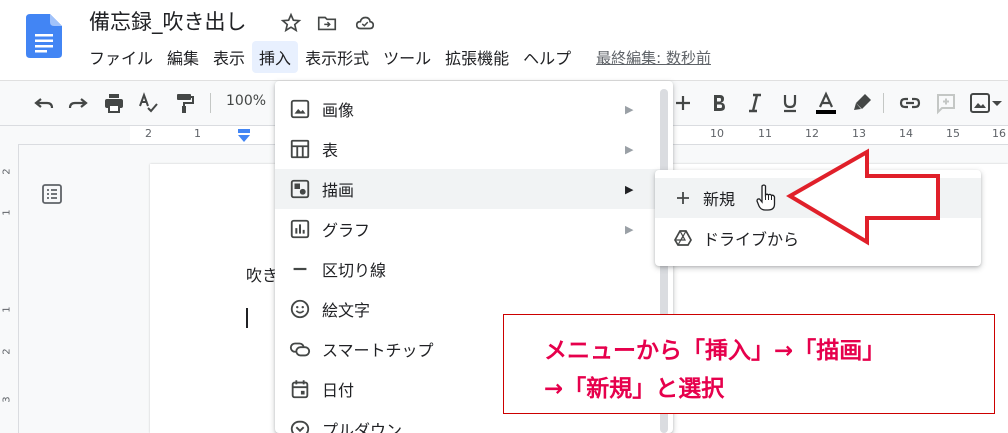 The height and width of the screenshot is (433, 1008). I want to click on indent-marker-icon, so click(244, 136).